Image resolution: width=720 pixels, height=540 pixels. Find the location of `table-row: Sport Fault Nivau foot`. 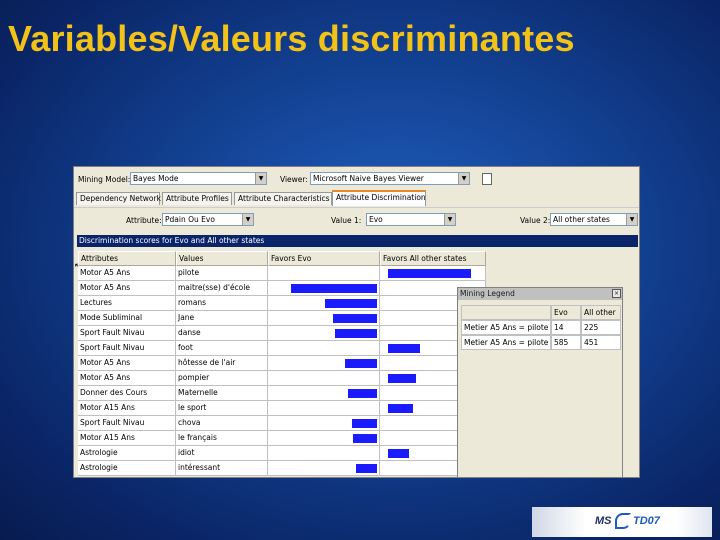

table-row: Sport Fault Nivau foot is located at coordinates (282, 348).